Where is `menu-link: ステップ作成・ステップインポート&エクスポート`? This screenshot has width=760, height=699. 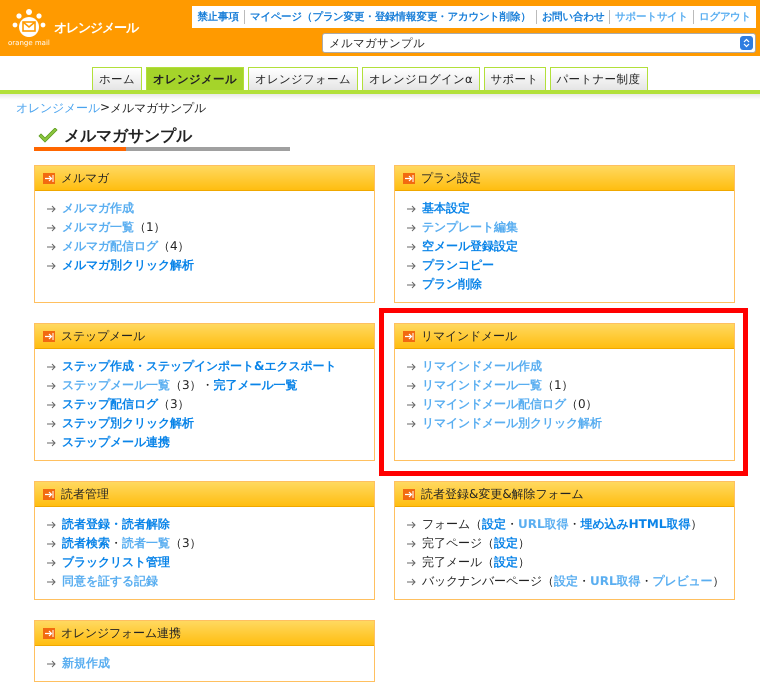 menu-link: ステップ作成・ステップインポート&エクスポート is located at coordinates (199, 366).